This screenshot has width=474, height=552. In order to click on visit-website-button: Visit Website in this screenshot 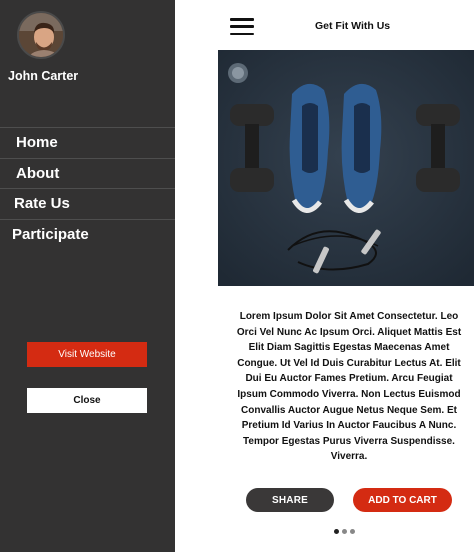, I will do `click(87, 354)`.